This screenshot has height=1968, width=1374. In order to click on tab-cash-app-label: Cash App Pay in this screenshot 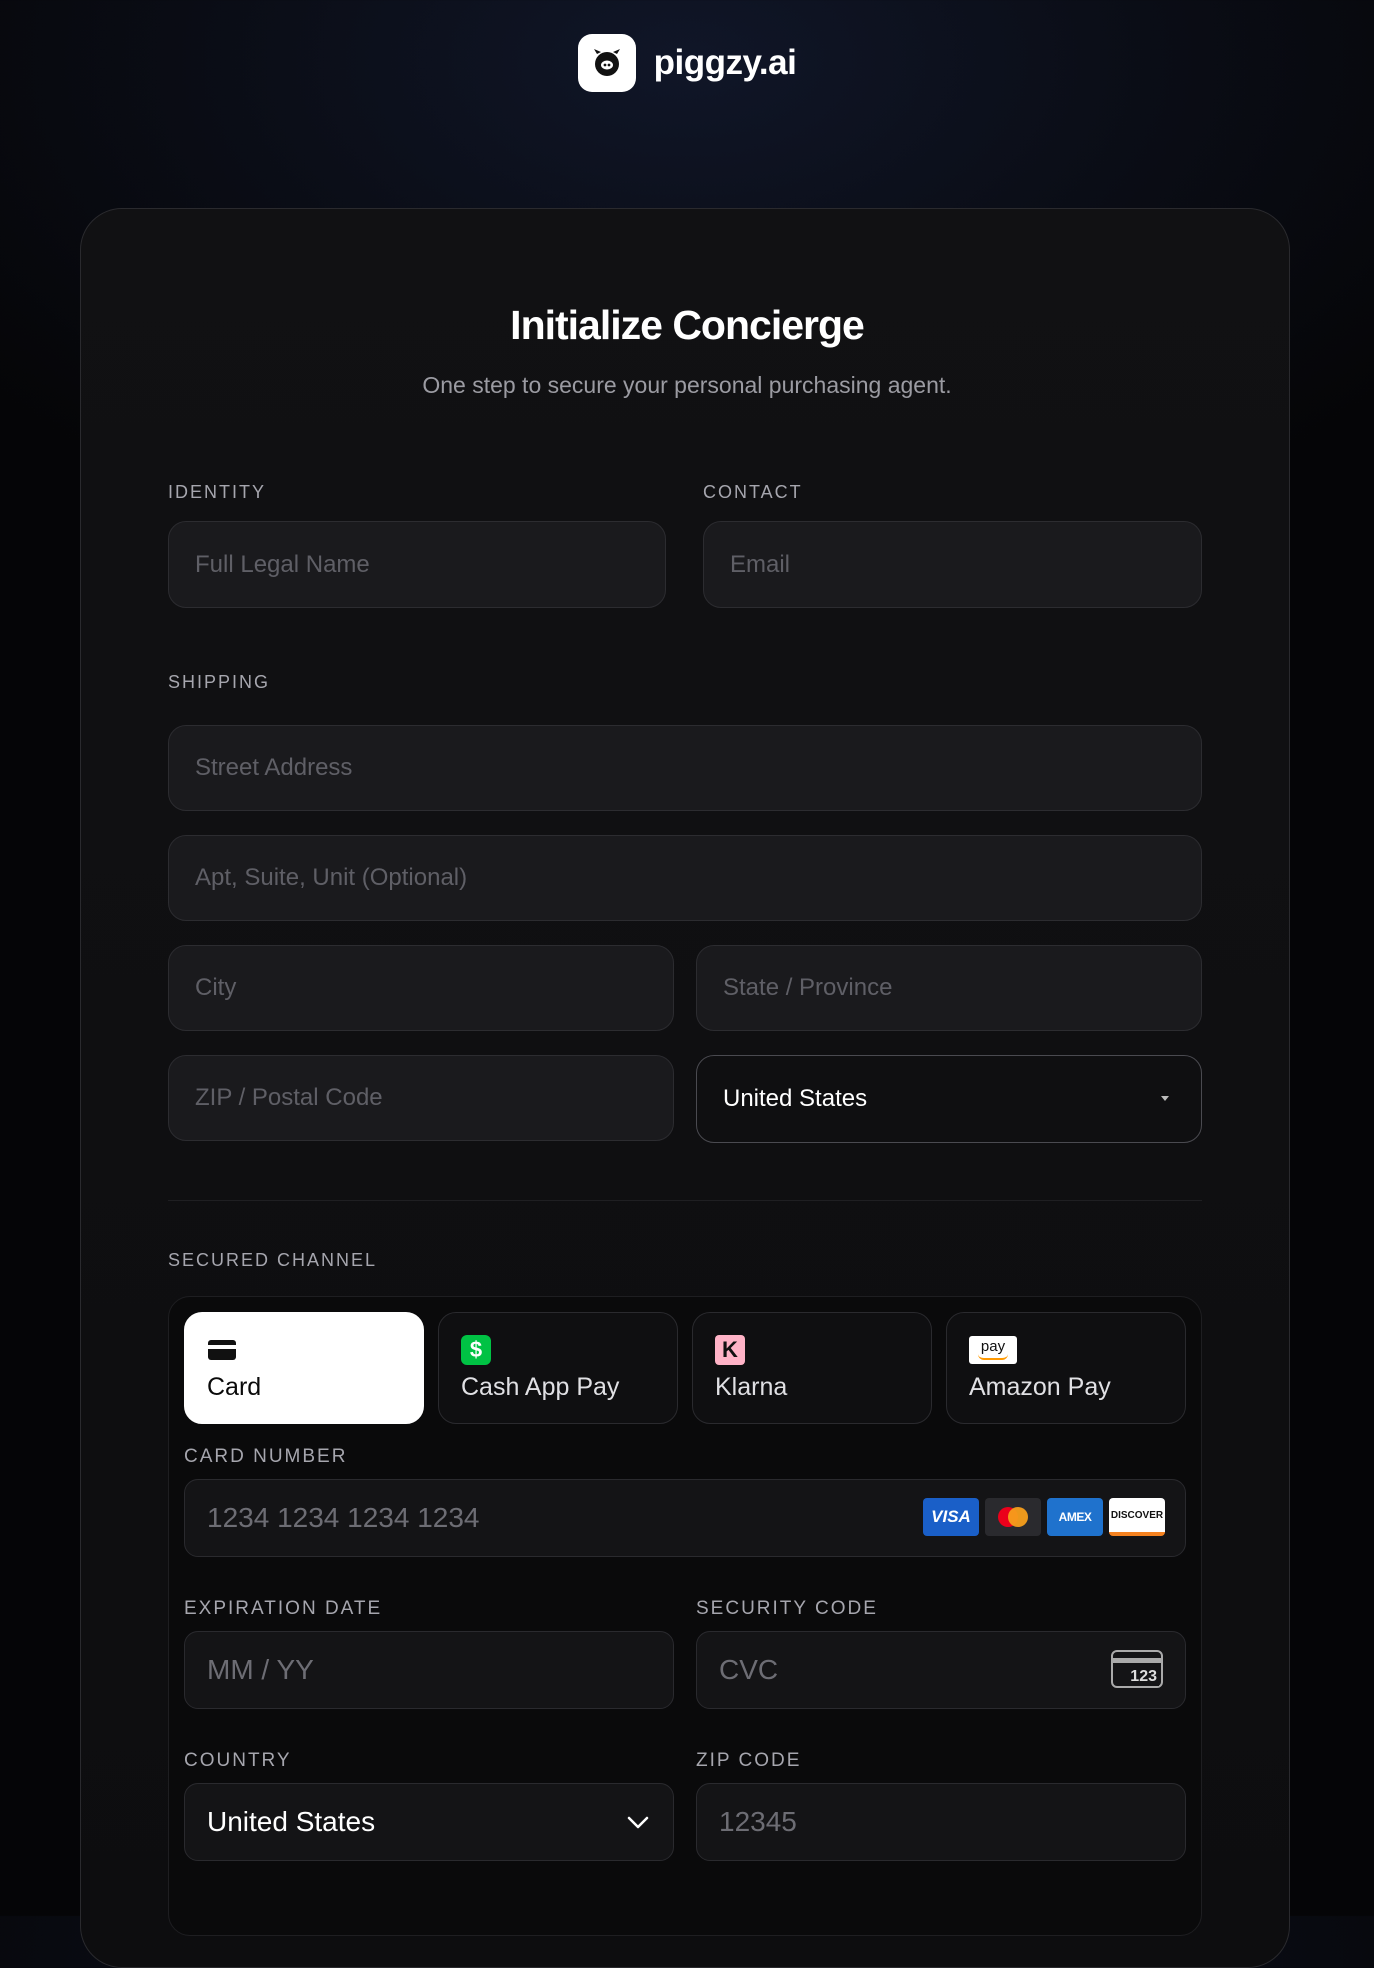, I will do `click(540, 1387)`.